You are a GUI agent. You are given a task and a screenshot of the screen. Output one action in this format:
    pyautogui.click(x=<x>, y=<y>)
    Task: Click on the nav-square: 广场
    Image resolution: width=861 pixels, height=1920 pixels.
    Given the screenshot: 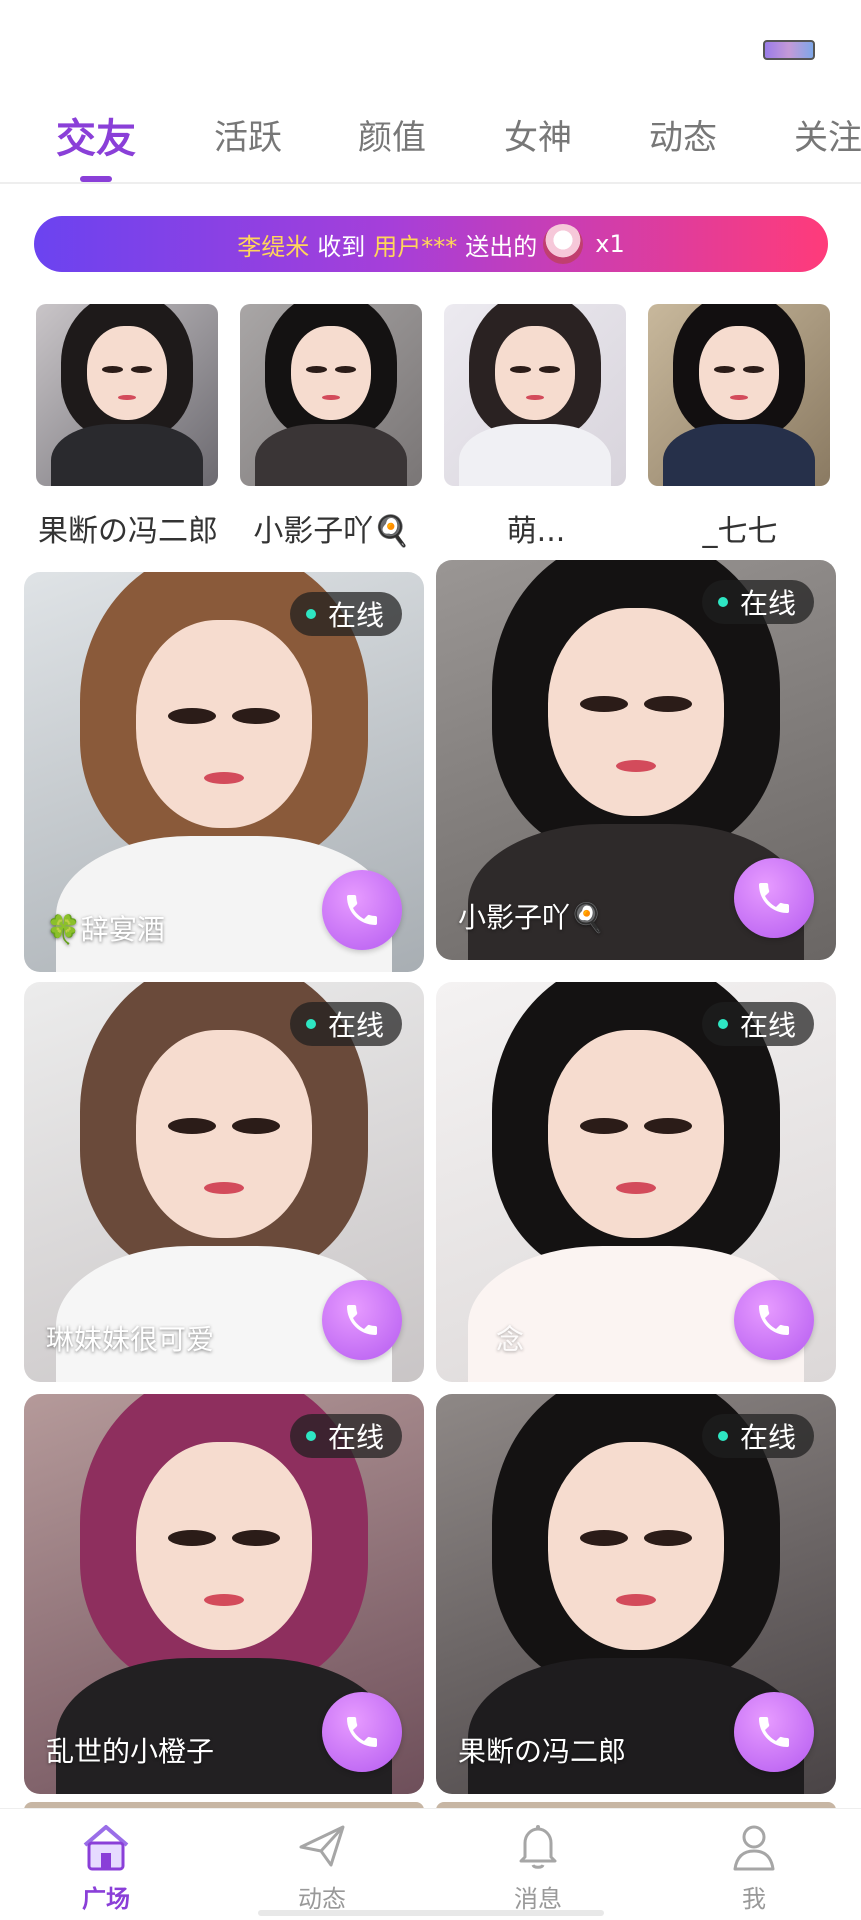 What is the action you would take?
    pyautogui.click(x=106, y=1866)
    